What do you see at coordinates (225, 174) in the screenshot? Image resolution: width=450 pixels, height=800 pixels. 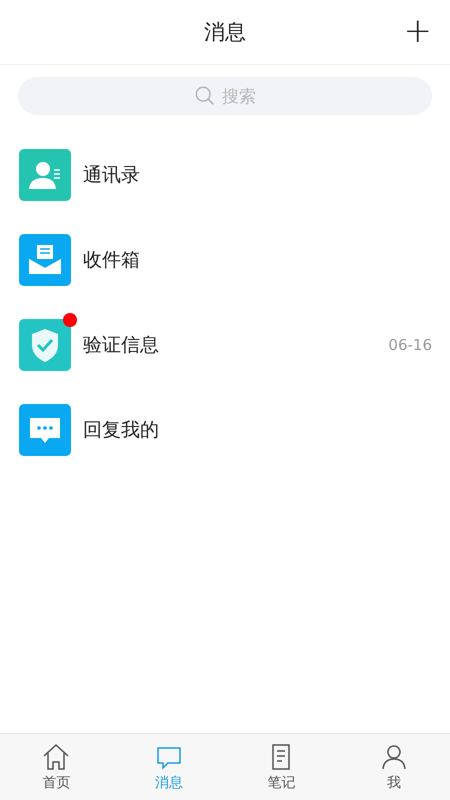 I see `list-item: 通讯录` at bounding box center [225, 174].